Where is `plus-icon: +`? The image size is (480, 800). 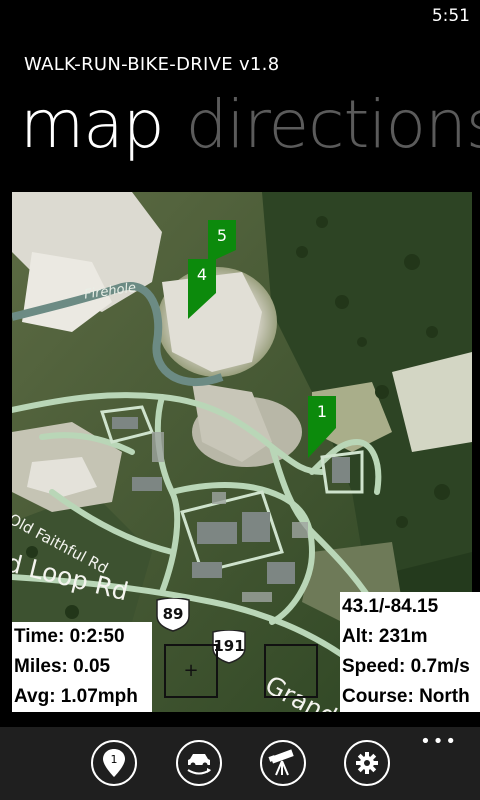
plus-icon: + is located at coordinates (191, 670).